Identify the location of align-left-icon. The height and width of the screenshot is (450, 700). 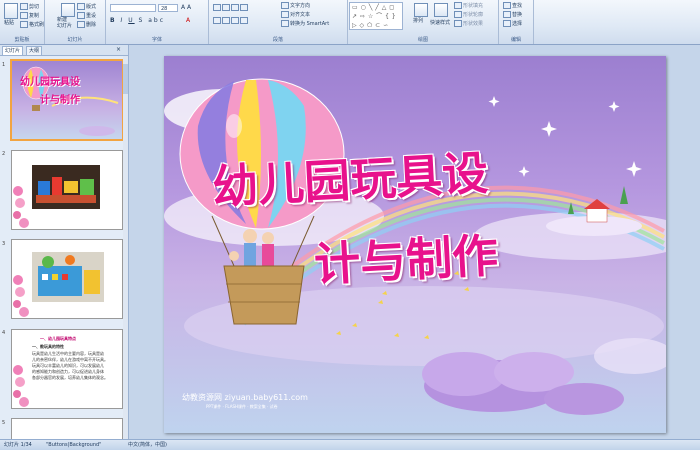
(217, 20).